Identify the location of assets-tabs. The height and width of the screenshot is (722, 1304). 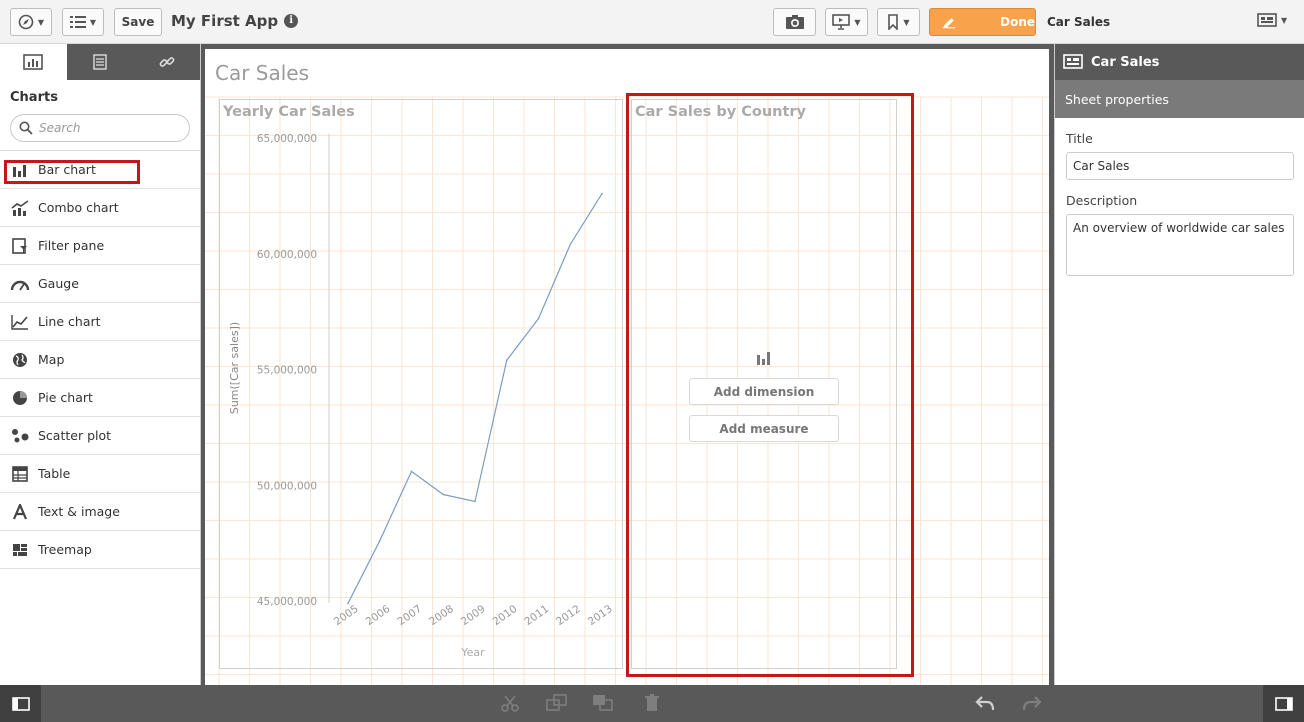
(100, 62).